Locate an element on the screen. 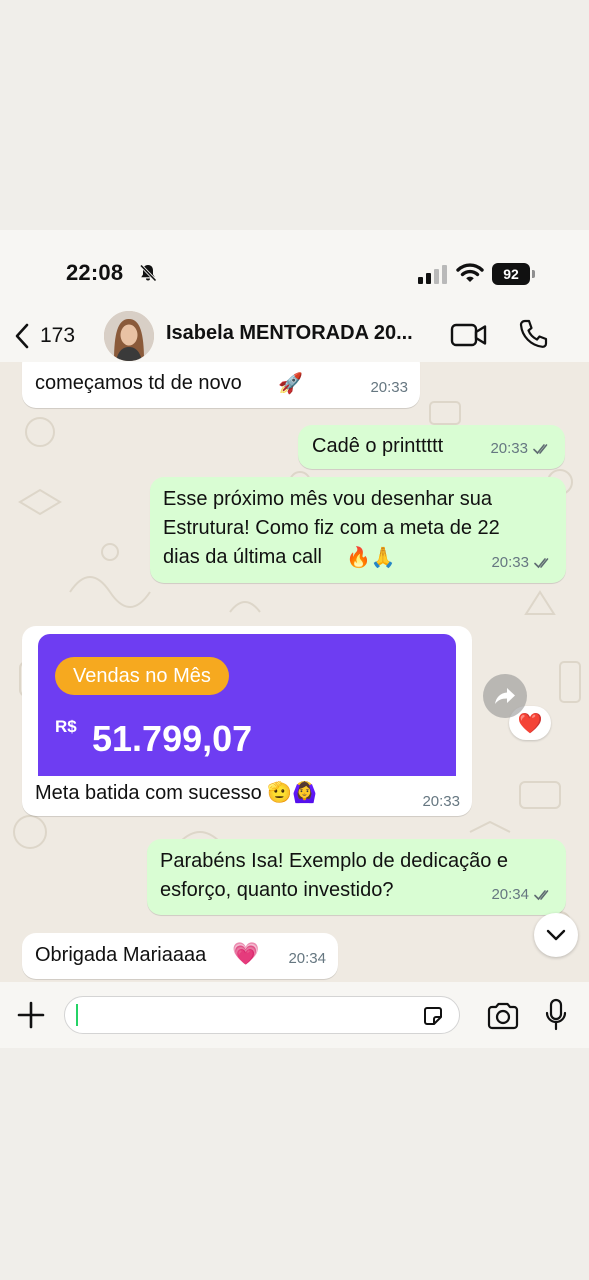 The image size is (589, 1280). battery-tip is located at coordinates (533, 274).